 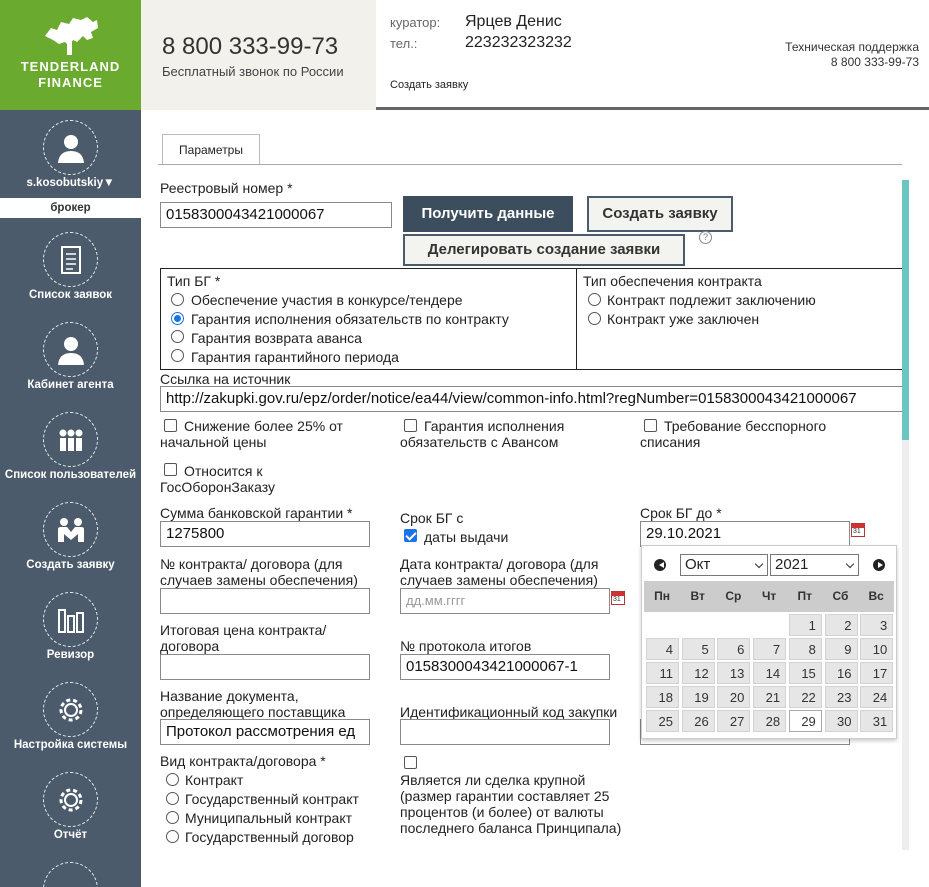 What do you see at coordinates (877, 625) in the screenshot?
I see `calendar-day: 3` at bounding box center [877, 625].